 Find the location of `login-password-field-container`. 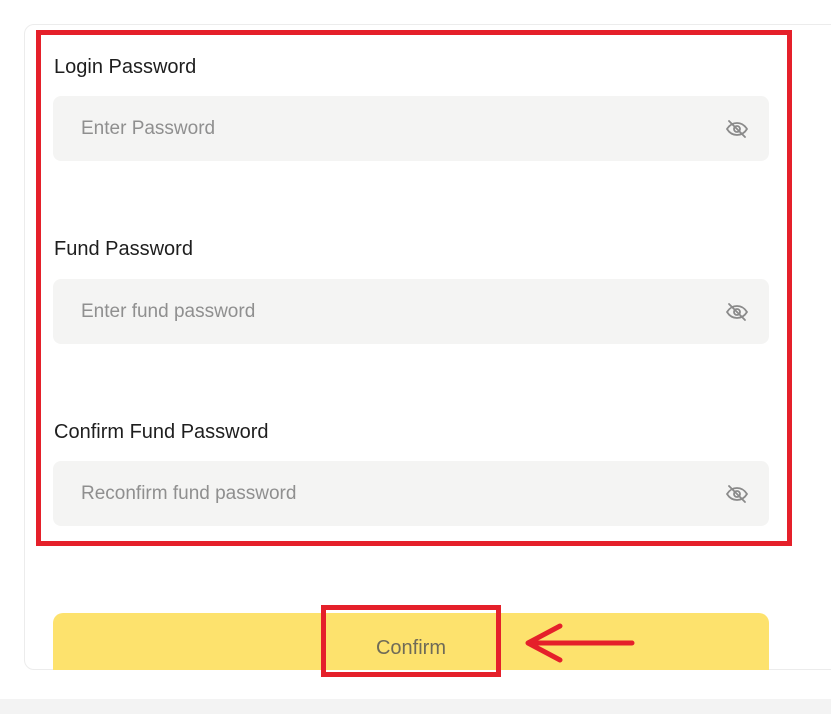

login-password-field-container is located at coordinates (411, 128).